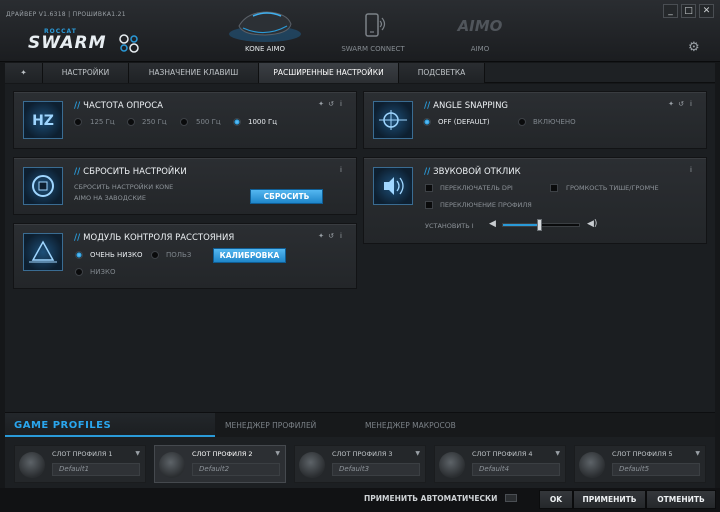 The image size is (720, 512). Describe the element at coordinates (131, 122) in the screenshot. I see `polling-250-radio` at that location.